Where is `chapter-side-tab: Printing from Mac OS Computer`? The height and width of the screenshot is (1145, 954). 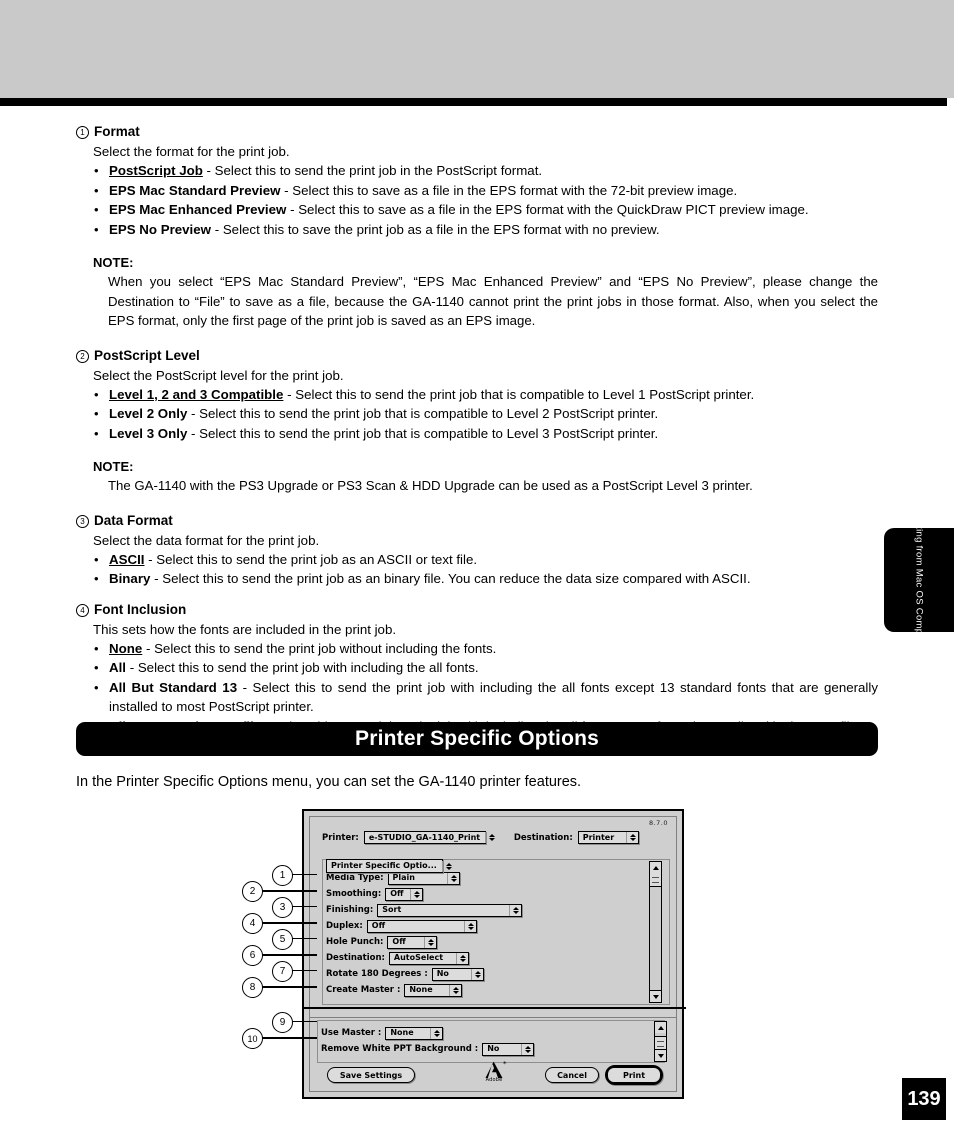 chapter-side-tab: Printing from Mac OS Computer is located at coordinates (919, 580).